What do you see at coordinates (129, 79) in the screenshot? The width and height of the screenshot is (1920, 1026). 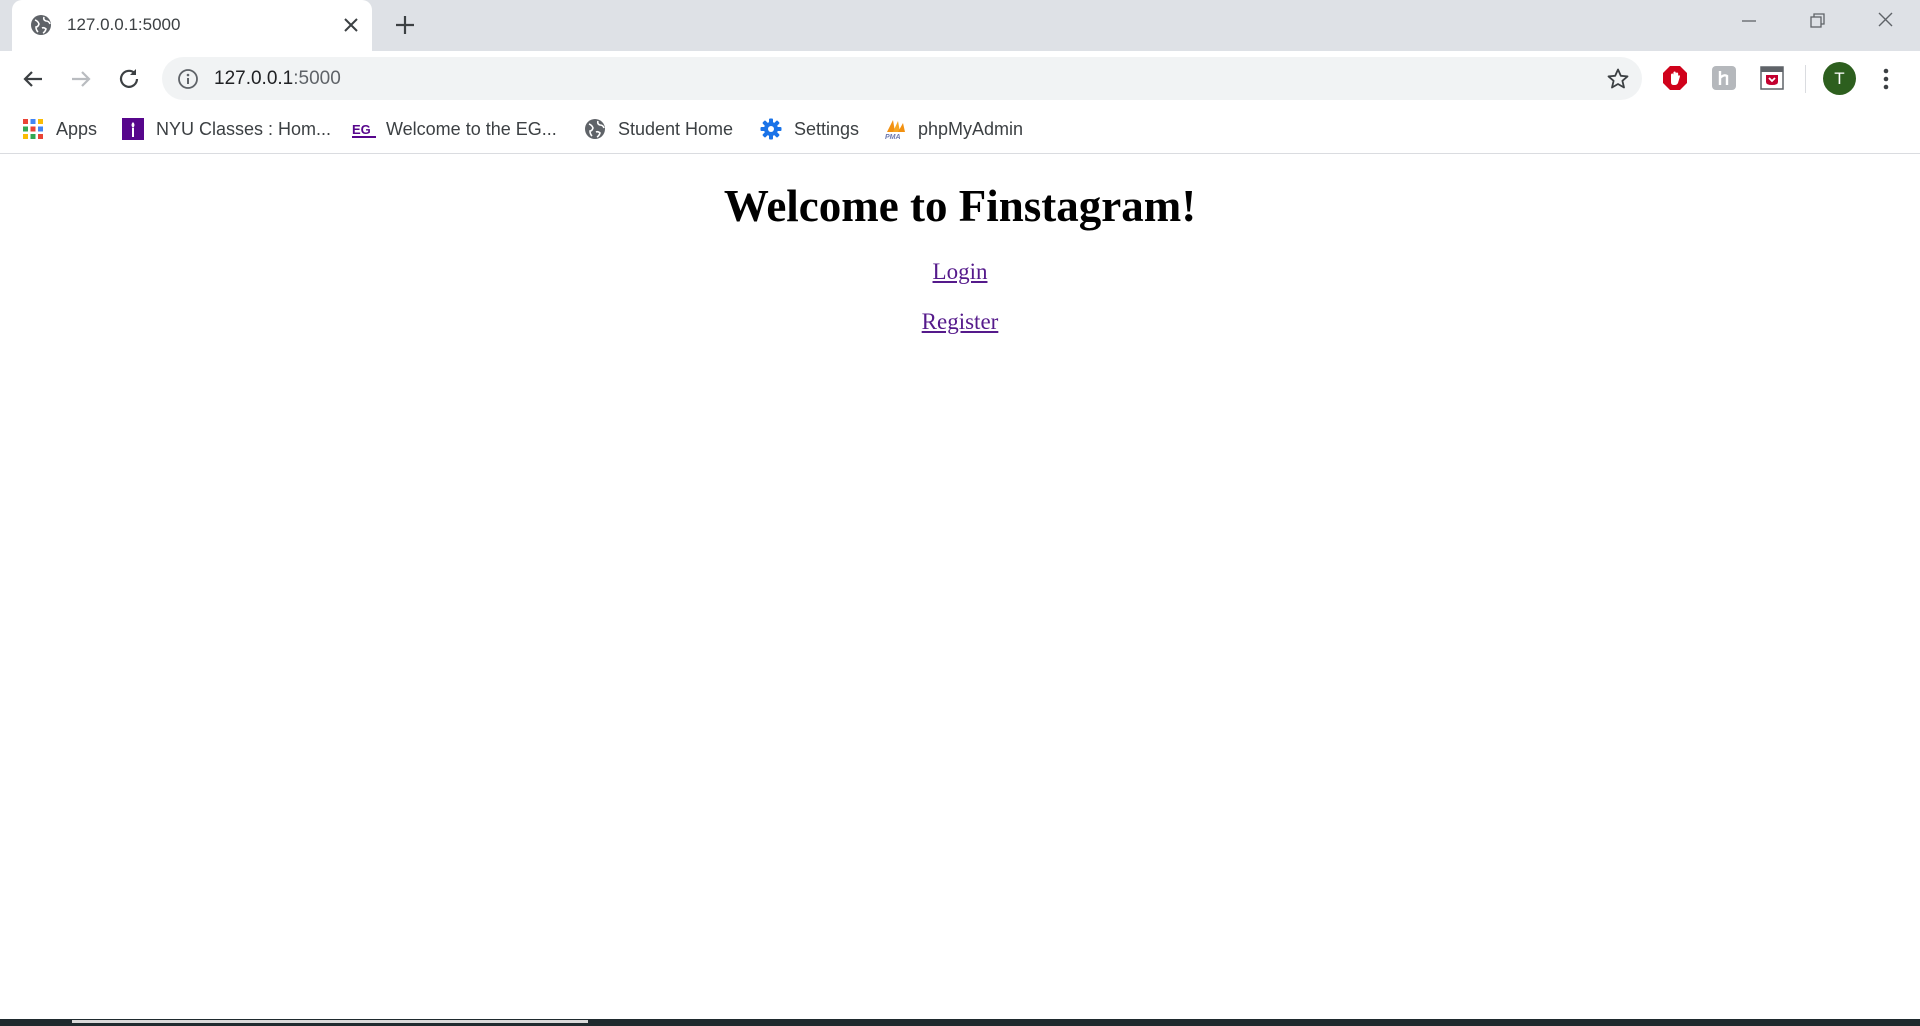 I see `reload-icon` at bounding box center [129, 79].